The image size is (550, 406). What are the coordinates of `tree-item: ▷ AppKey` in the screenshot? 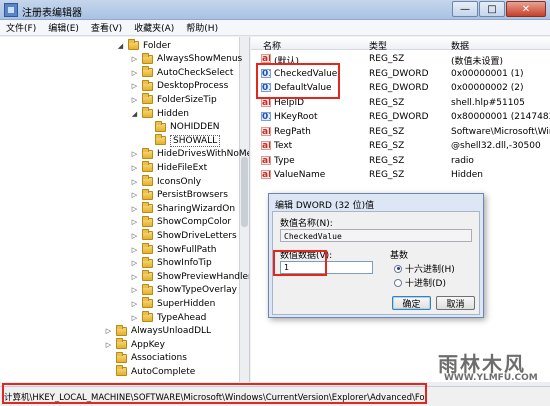 It's located at (134, 344).